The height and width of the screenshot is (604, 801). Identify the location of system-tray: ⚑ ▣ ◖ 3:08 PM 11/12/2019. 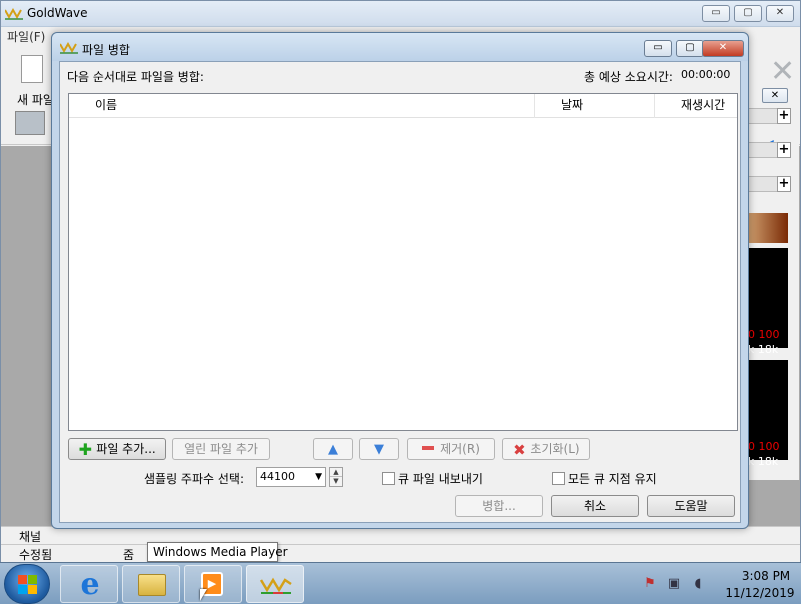
(718, 583).